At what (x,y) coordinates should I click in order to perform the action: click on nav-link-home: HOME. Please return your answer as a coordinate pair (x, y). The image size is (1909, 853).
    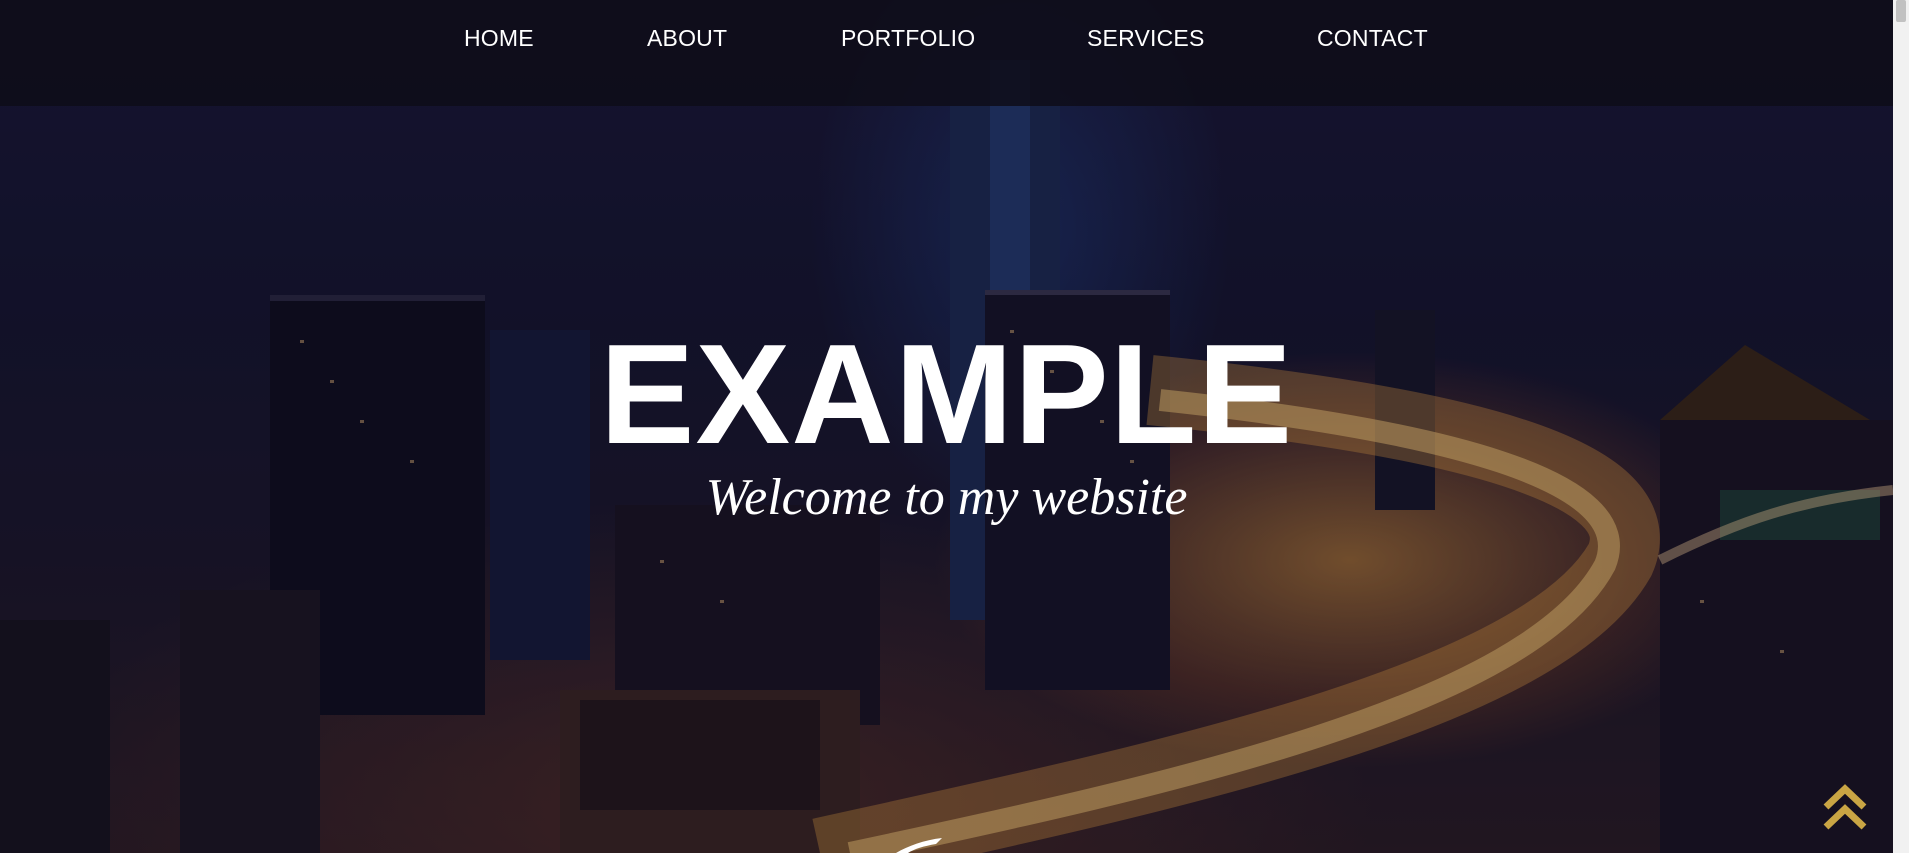
    Looking at the image, I should click on (499, 38).